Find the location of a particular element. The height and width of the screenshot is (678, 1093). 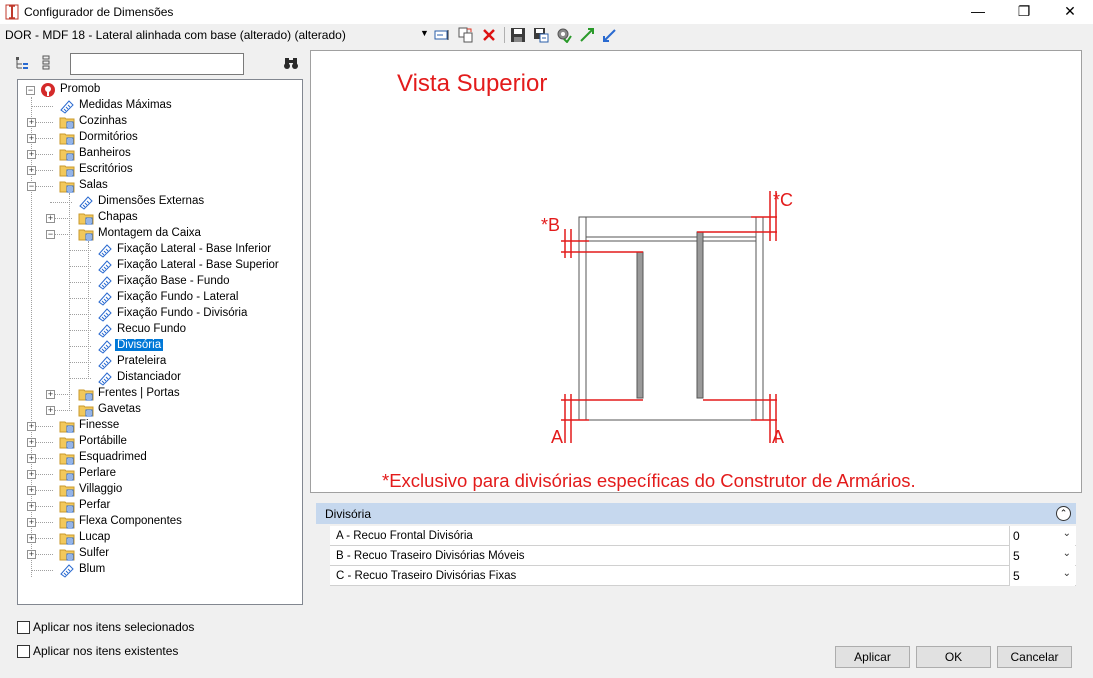

tree-node: Fixação Lateral - Base Inferior is located at coordinates (158, 250).